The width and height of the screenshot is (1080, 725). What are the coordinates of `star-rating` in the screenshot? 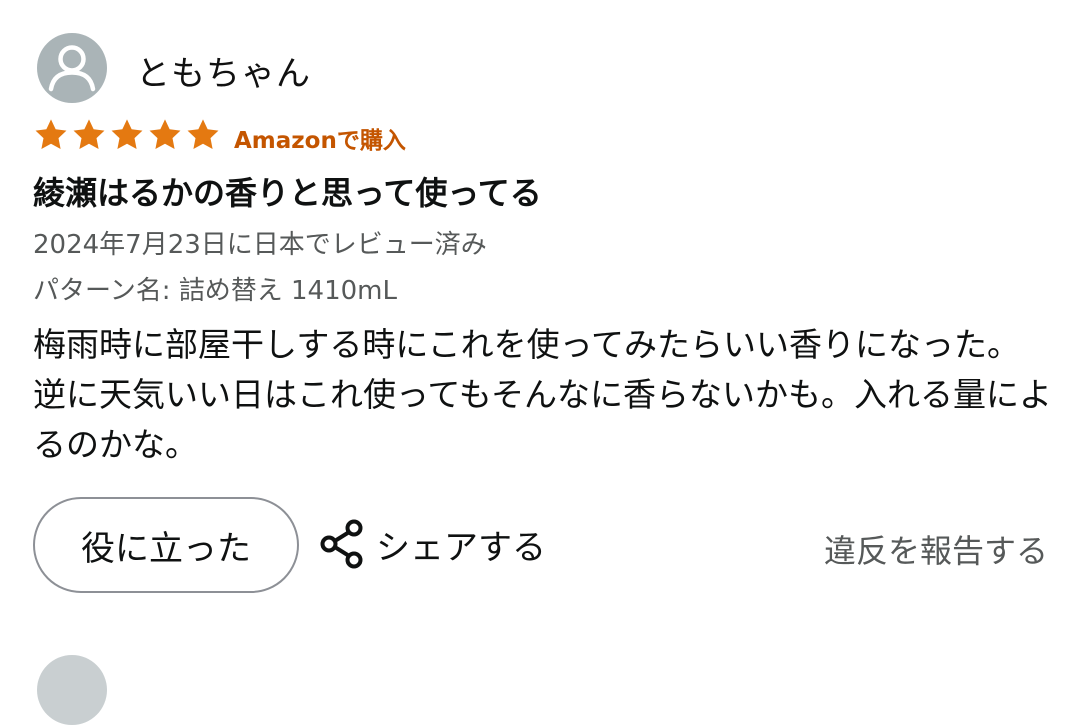 It's located at (127, 135).